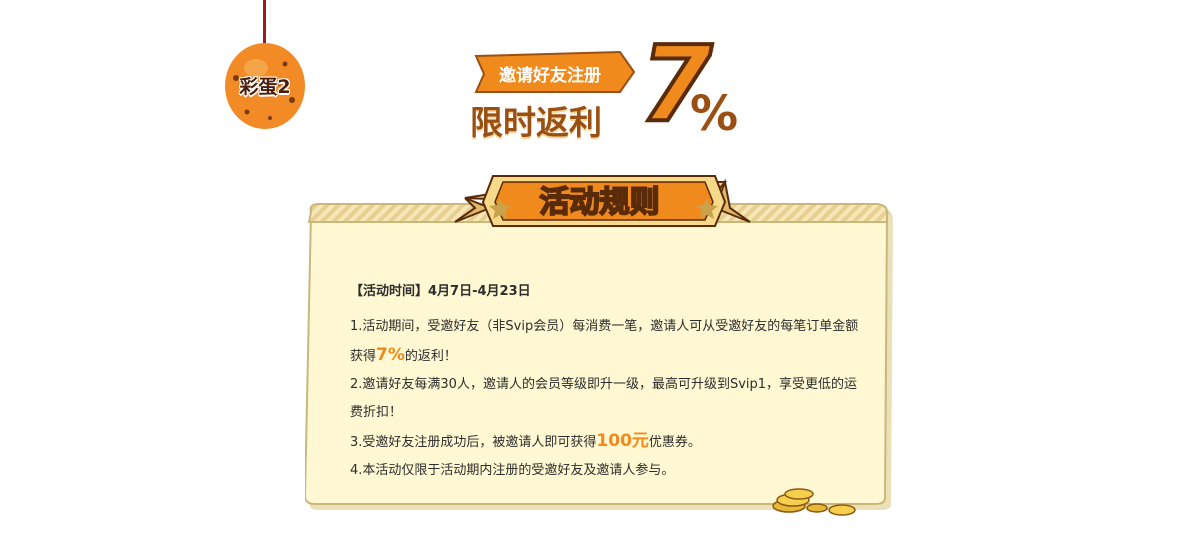 The height and width of the screenshot is (560, 1200). Describe the element at coordinates (600, 202) in the screenshot. I see `rules-banner-title: 活动规则` at that location.